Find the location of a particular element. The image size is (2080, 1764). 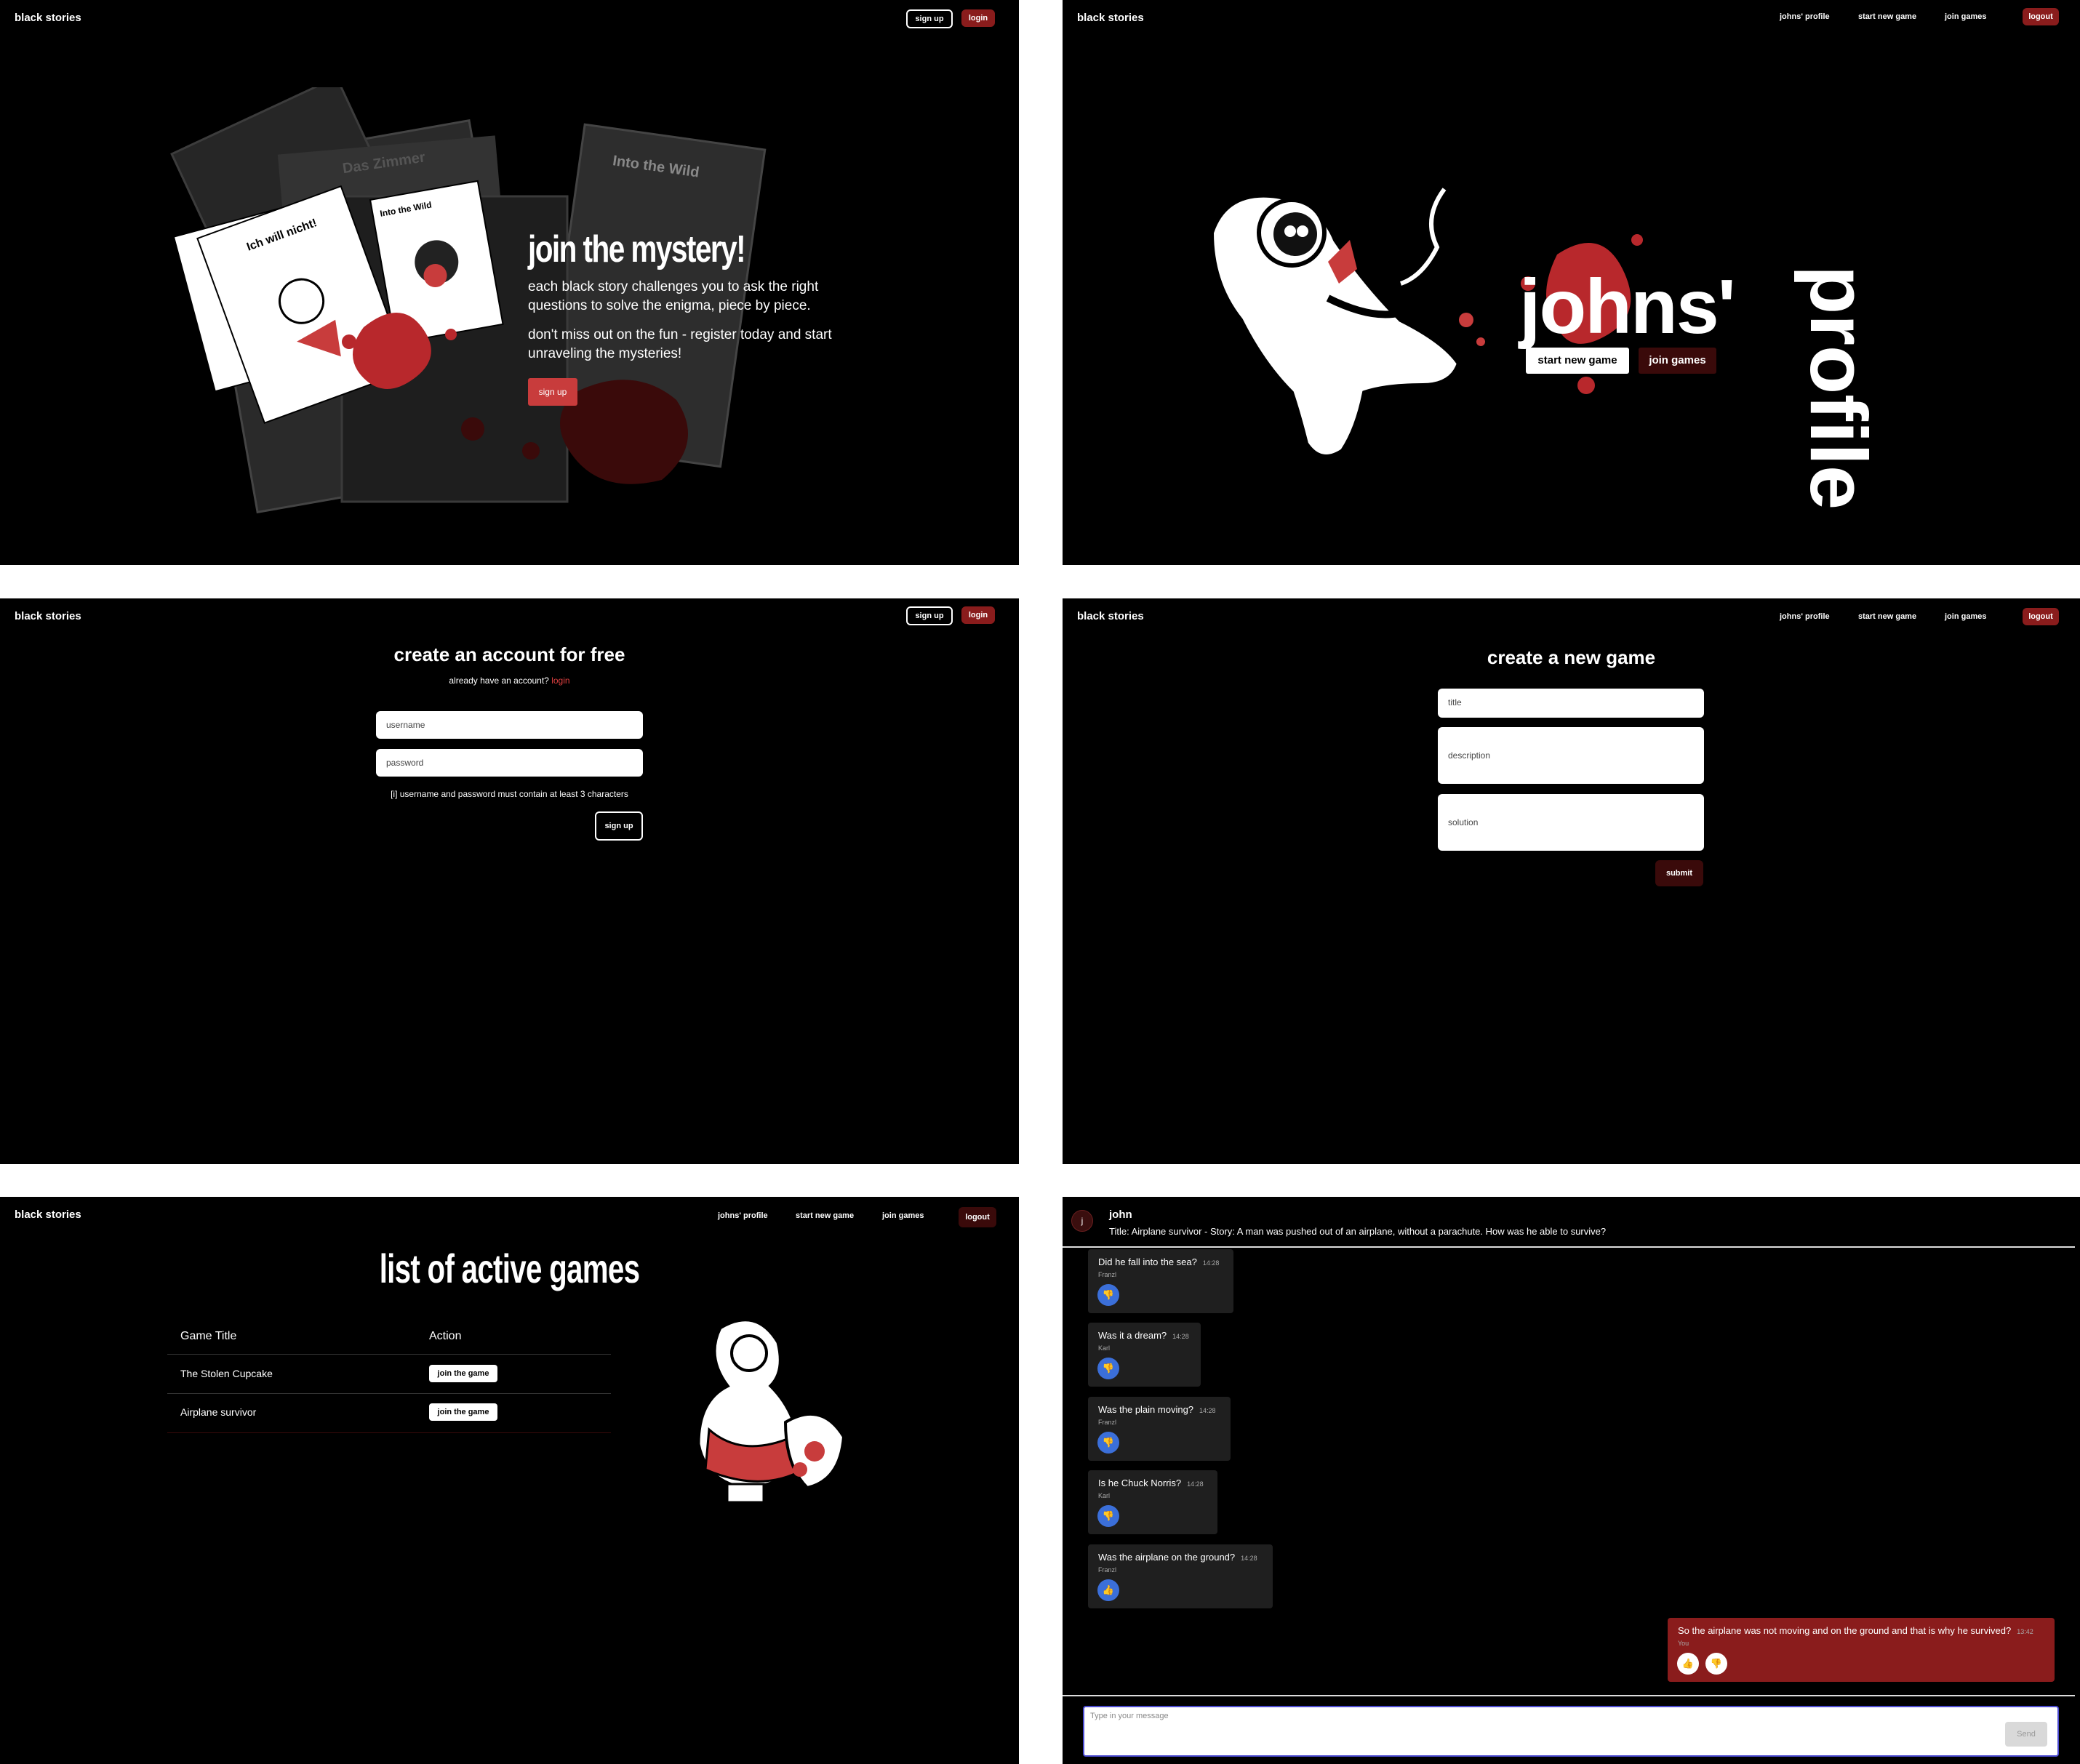

message-text: Did he fall into the sea? is located at coordinates (1147, 1261).